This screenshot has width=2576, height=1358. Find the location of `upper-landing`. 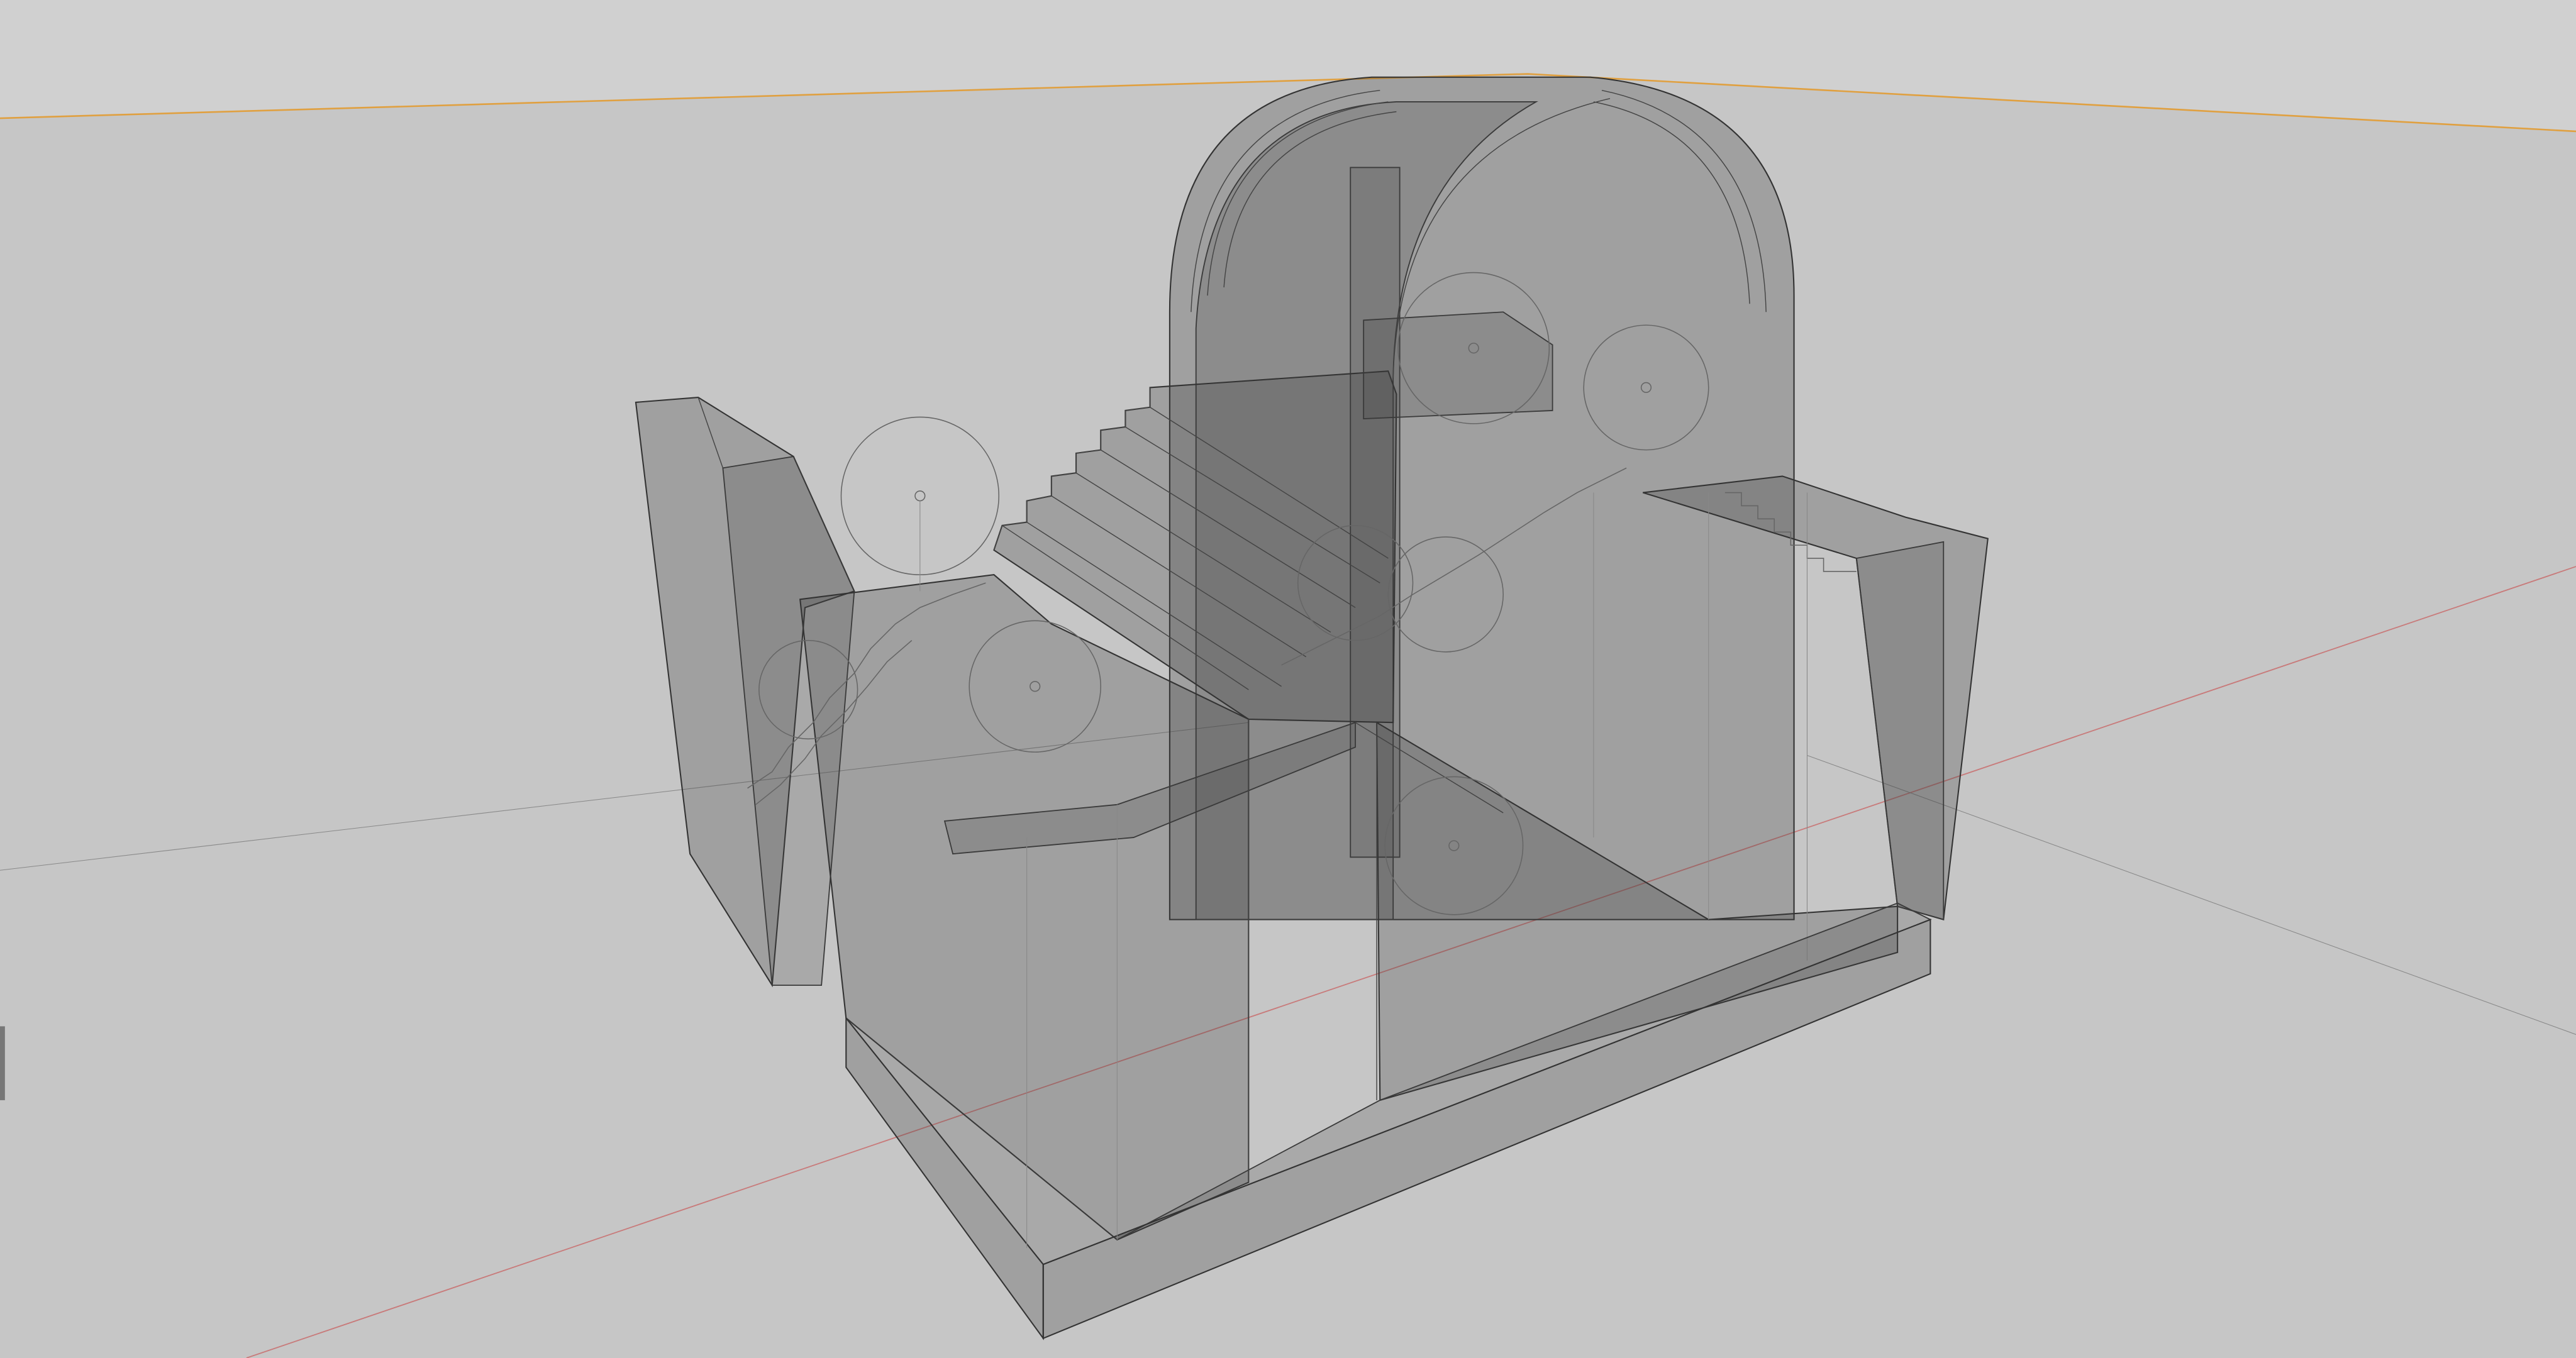

upper-landing is located at coordinates (1458, 365).